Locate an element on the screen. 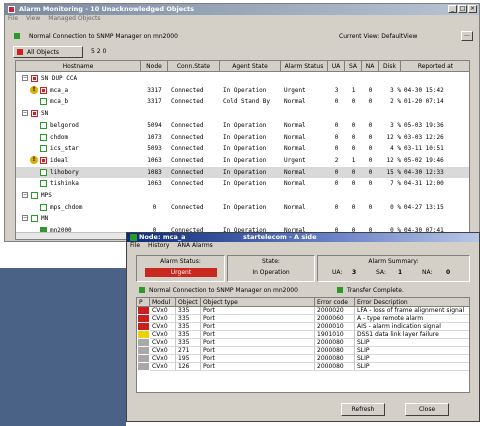 The image size is (484, 426). node-cell: 1063 is located at coordinates (154, 160).